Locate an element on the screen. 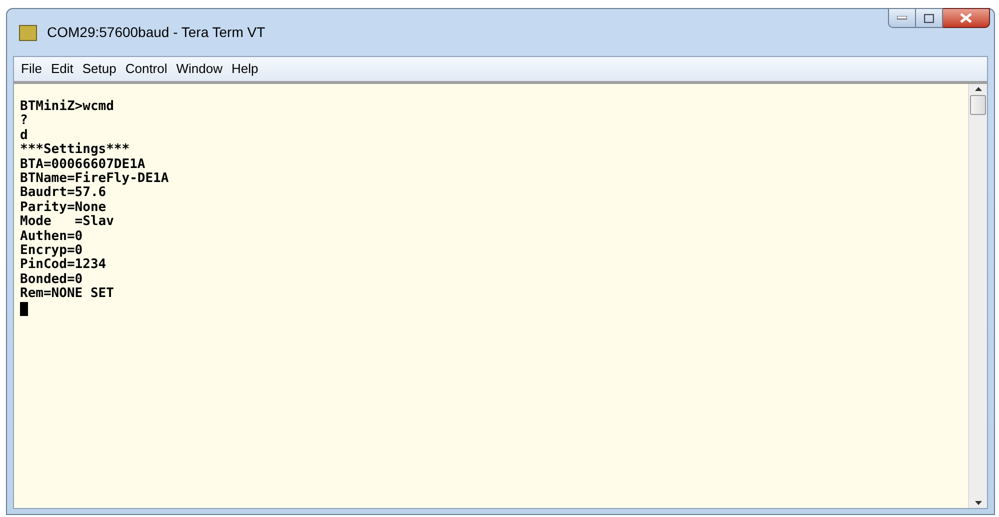  window-title: COM29:57600baud - Tera Term VT is located at coordinates (156, 32).